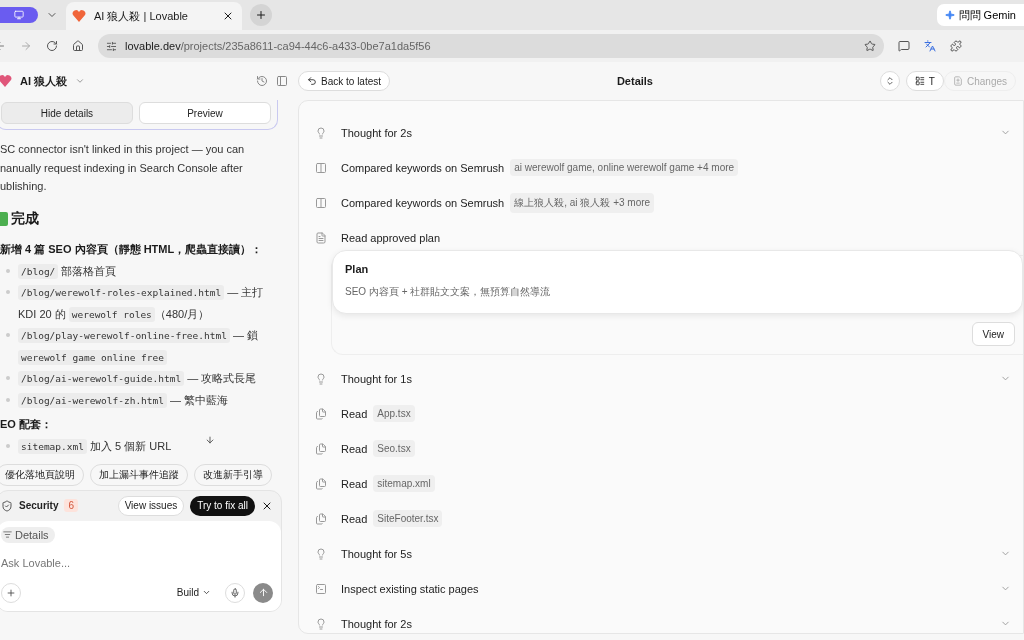 The height and width of the screenshot is (640, 1024). What do you see at coordinates (949, 15) in the screenshot?
I see `sparkle-icon` at bounding box center [949, 15].